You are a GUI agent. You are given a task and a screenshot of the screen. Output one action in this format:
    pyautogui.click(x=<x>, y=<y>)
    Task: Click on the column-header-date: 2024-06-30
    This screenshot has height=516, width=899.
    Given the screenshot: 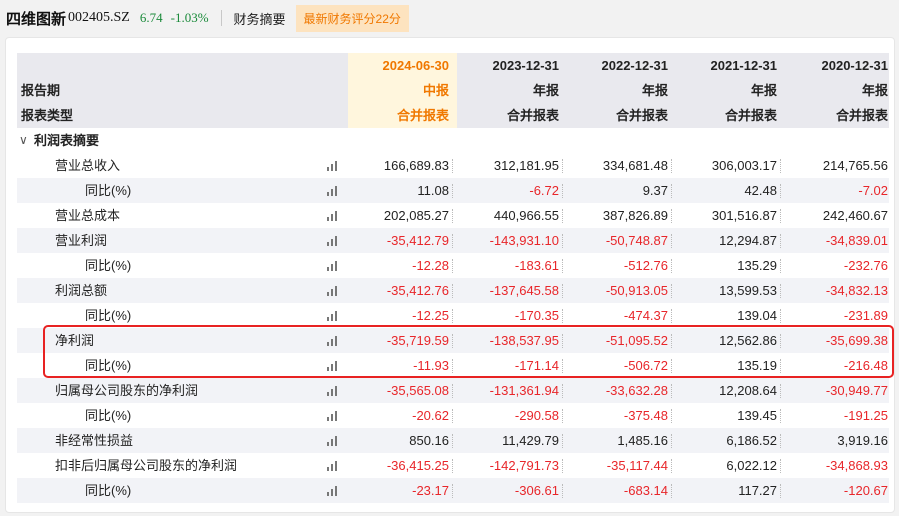 What is the action you would take?
    pyautogui.click(x=416, y=65)
    